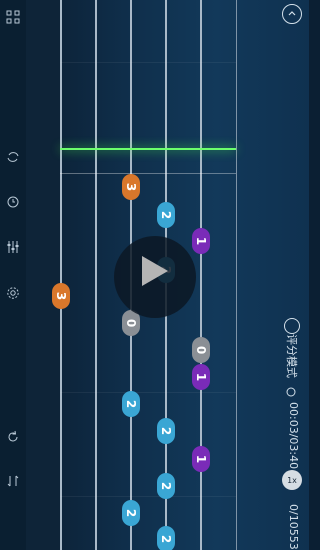 This screenshot has height=550, width=320. What do you see at coordinates (292, 326) in the screenshot?
I see `score-mode-icon` at bounding box center [292, 326].